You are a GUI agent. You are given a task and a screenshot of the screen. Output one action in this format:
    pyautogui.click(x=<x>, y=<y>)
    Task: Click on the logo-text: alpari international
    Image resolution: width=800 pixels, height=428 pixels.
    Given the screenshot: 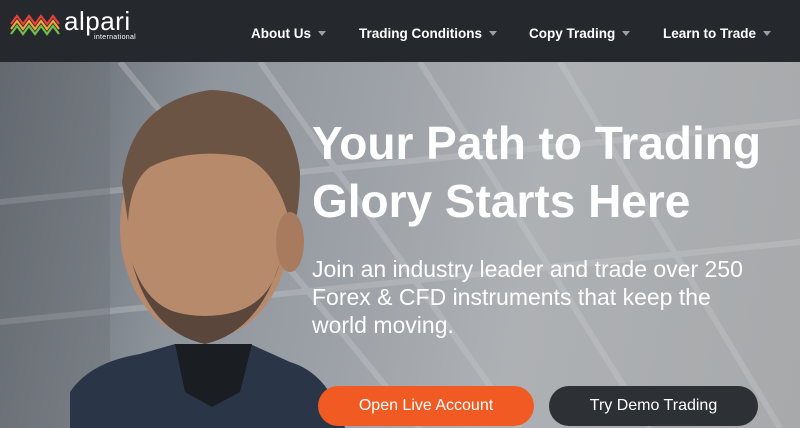 What is the action you would take?
    pyautogui.click(x=100, y=25)
    